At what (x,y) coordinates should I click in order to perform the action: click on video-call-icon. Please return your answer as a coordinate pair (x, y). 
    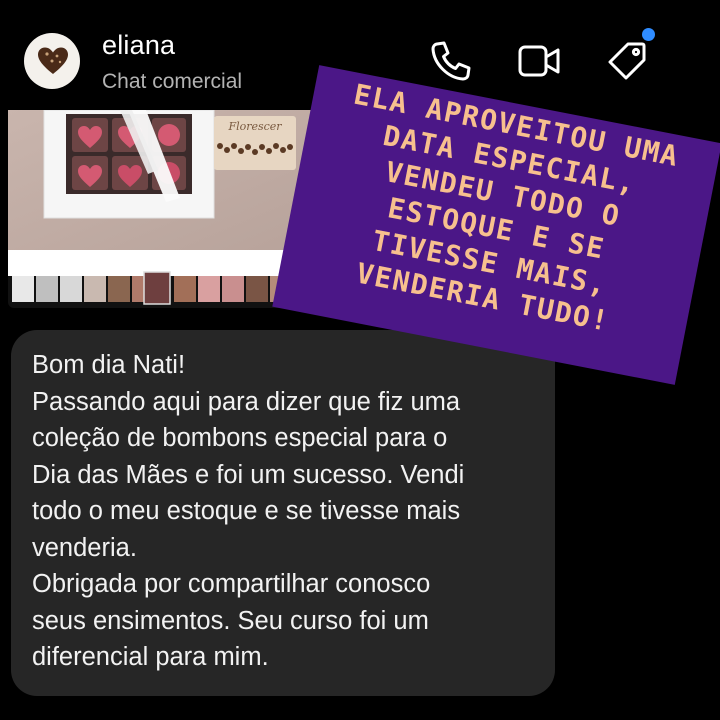
    Looking at the image, I should click on (539, 61).